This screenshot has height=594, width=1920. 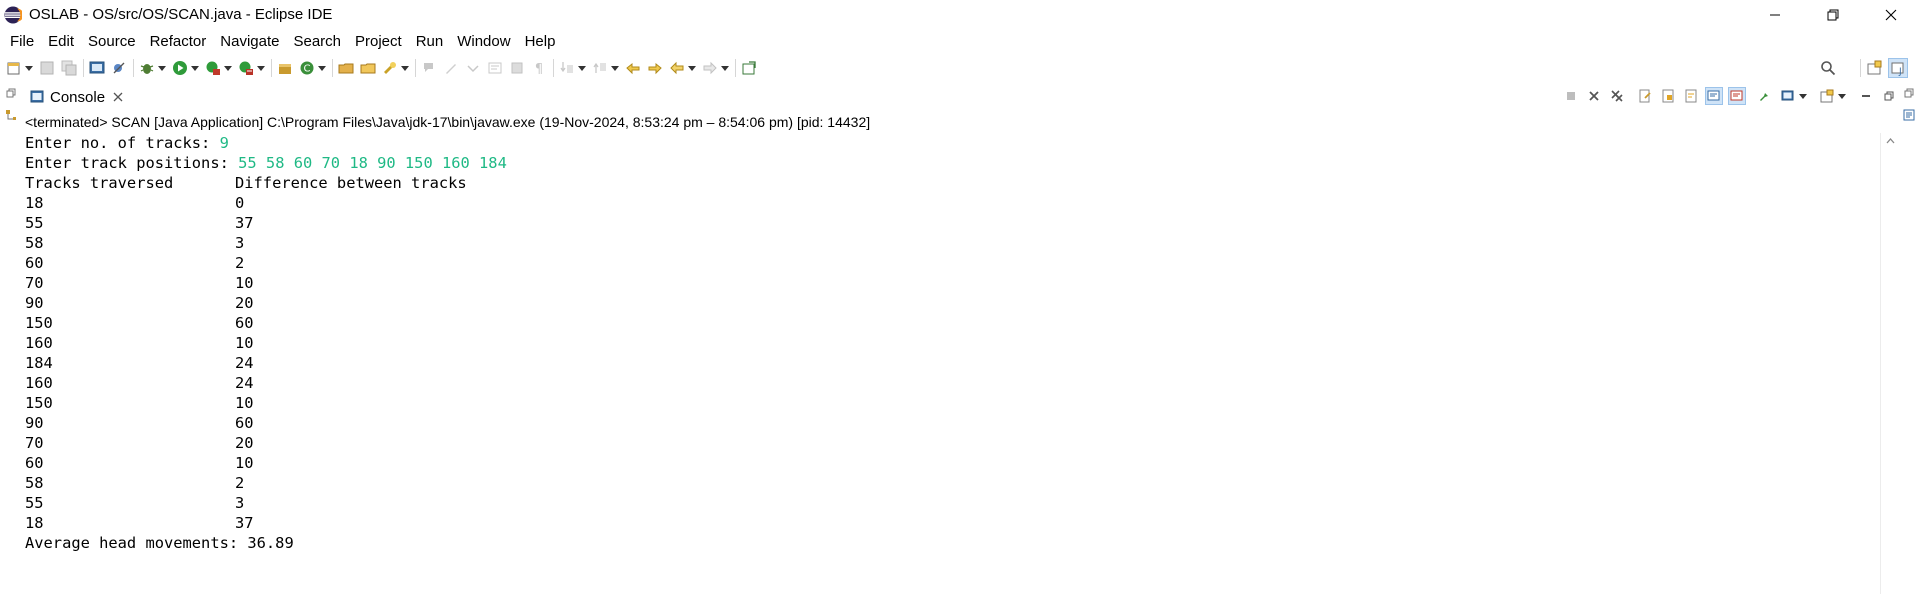 What do you see at coordinates (1775, 14) in the screenshot?
I see `minimize-button` at bounding box center [1775, 14].